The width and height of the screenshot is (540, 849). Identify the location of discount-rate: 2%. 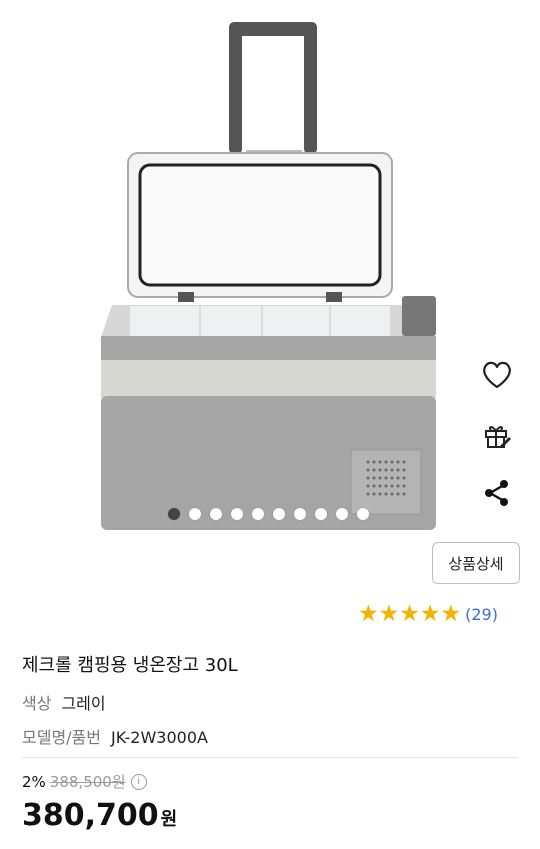
(34, 781).